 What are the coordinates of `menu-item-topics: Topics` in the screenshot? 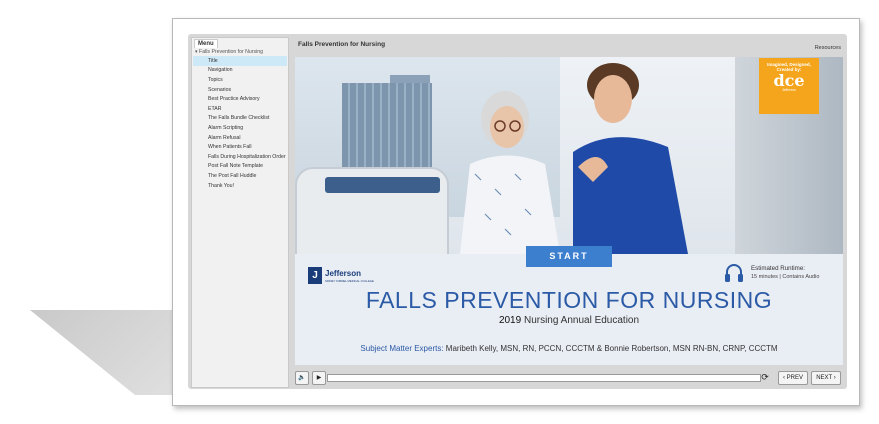 It's located at (240, 80).